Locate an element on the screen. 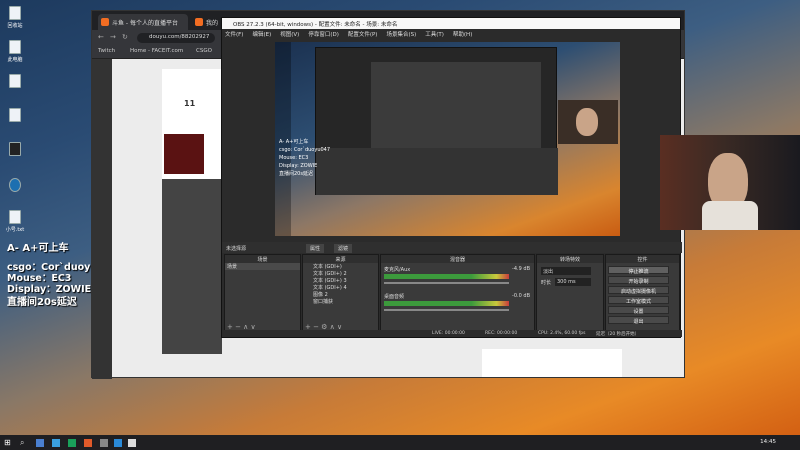 This screenshot has height=450, width=800. menu-scene-collection: 场景集合(S) is located at coordinates (401, 35).